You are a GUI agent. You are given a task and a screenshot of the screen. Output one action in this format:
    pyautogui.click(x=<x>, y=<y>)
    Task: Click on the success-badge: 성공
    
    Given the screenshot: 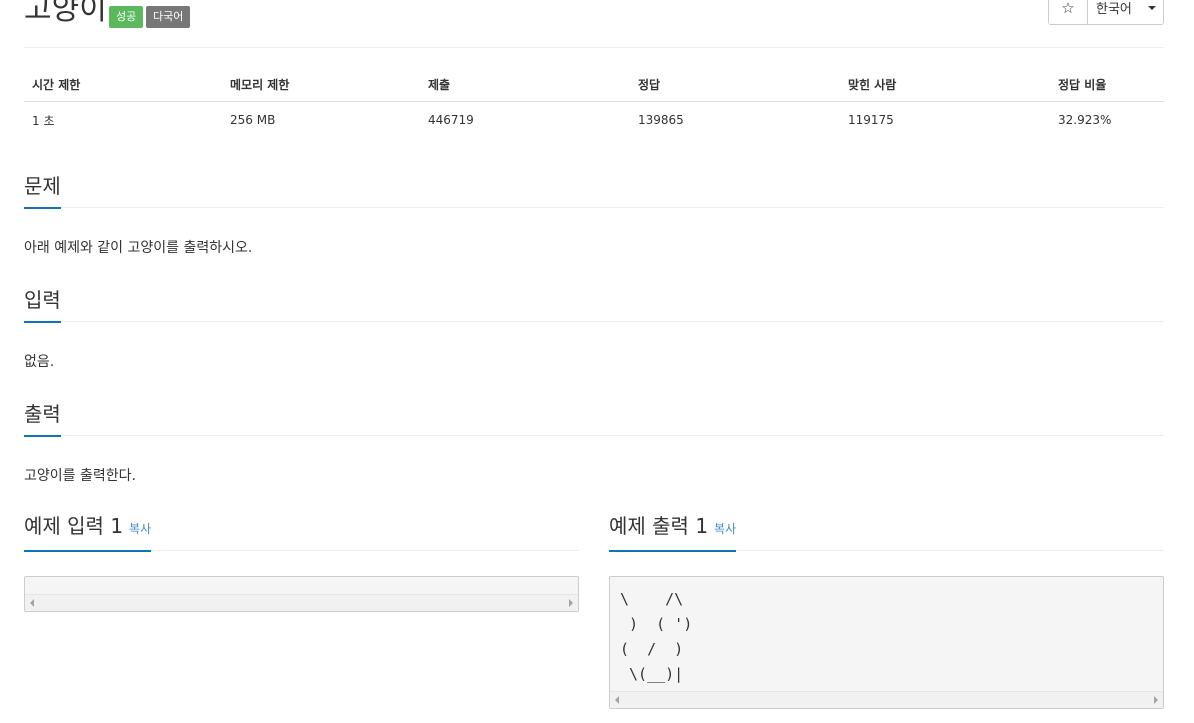 What is the action you would take?
    pyautogui.click(x=126, y=17)
    